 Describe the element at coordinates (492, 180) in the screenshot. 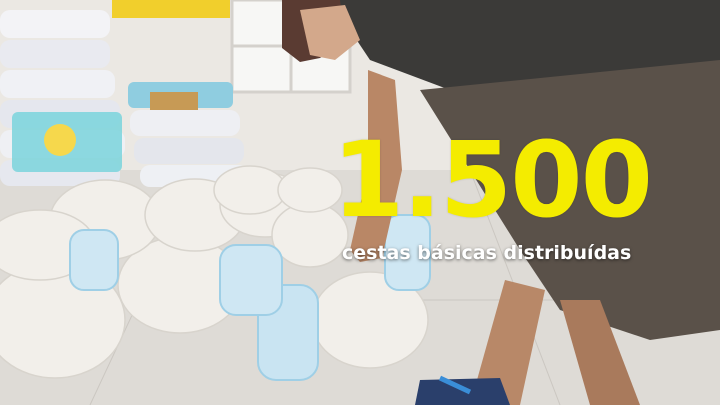

I see `stat-number: 1.500` at that location.